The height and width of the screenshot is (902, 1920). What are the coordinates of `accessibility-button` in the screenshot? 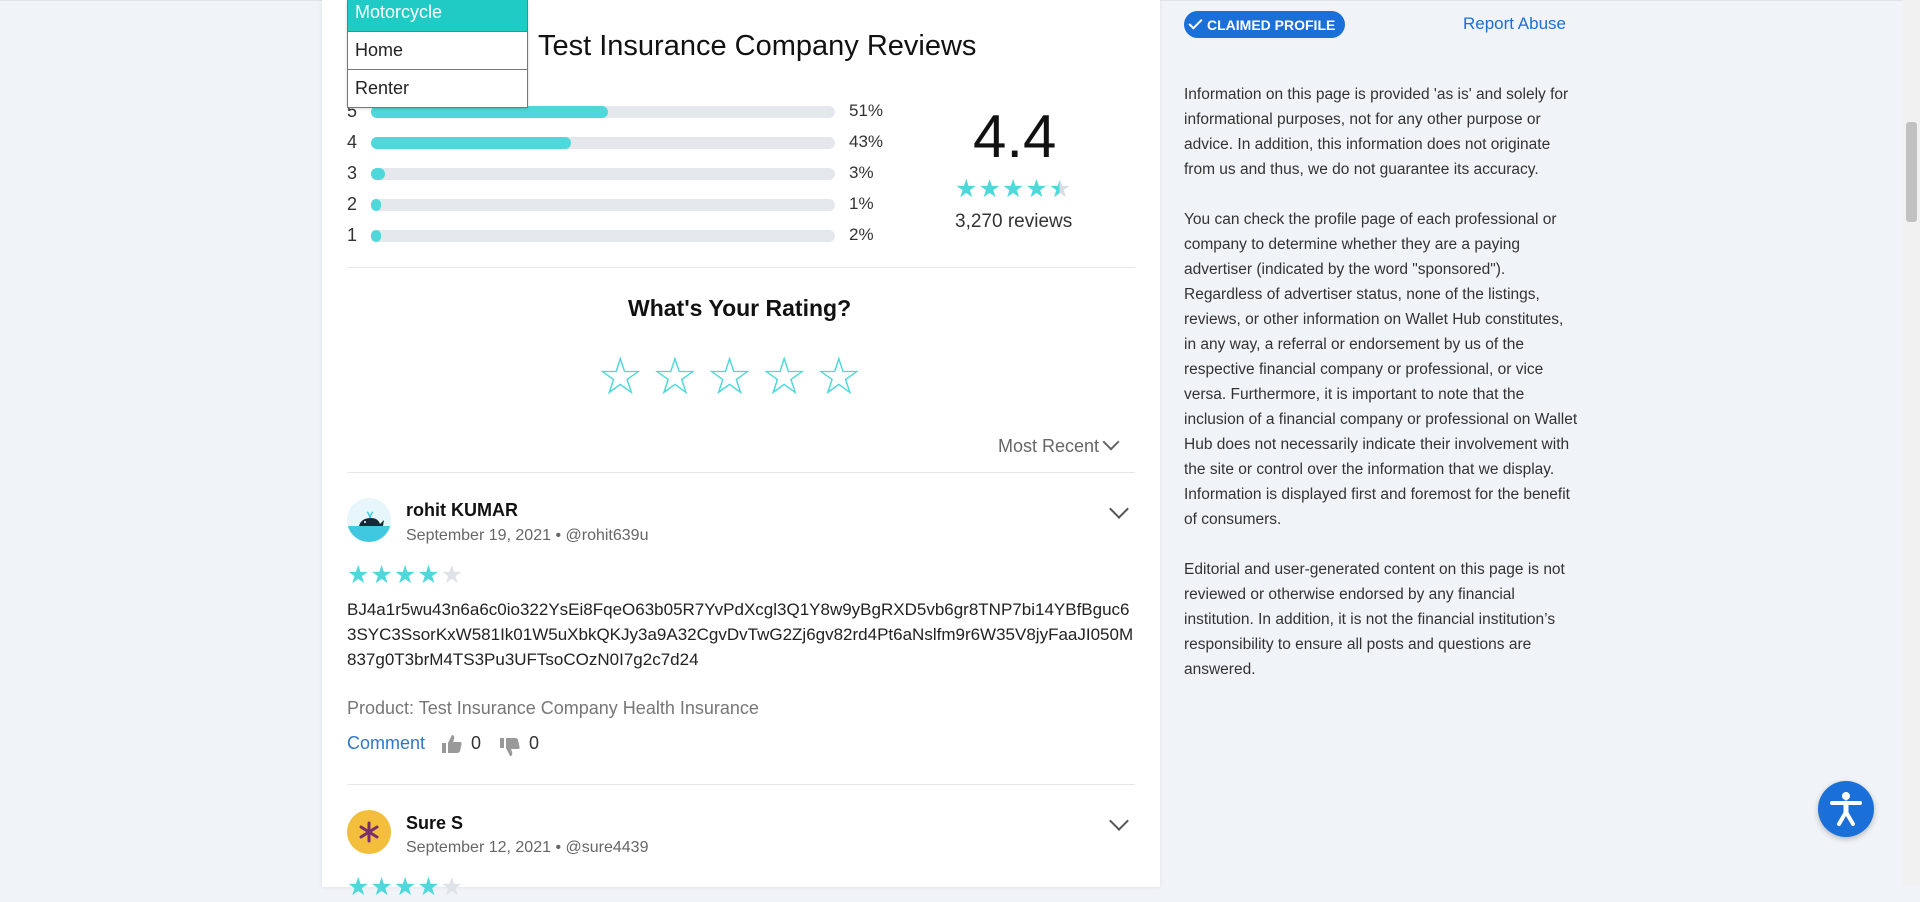 It's located at (1846, 809).